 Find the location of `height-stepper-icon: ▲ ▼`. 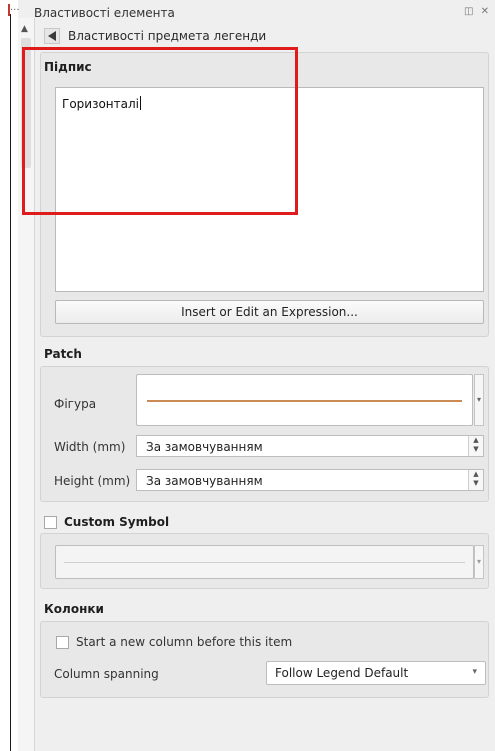

height-stepper-icon: ▲ ▼ is located at coordinates (475, 480).